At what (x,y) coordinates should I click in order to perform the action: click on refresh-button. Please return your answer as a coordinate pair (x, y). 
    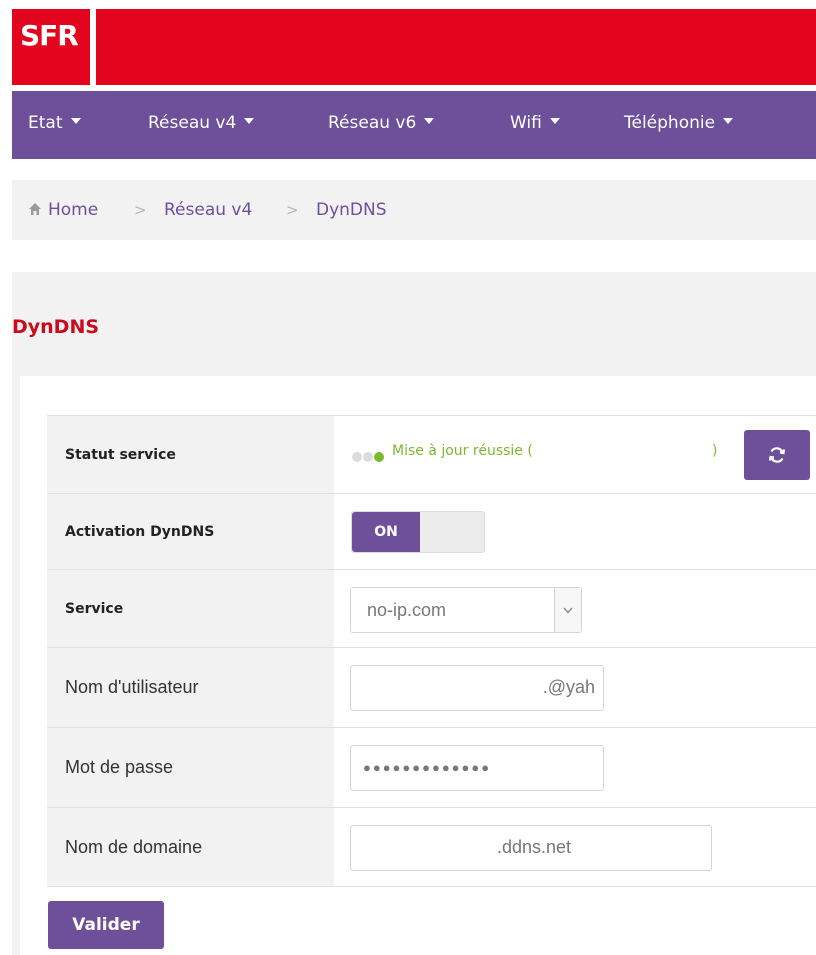
    Looking at the image, I should click on (777, 455).